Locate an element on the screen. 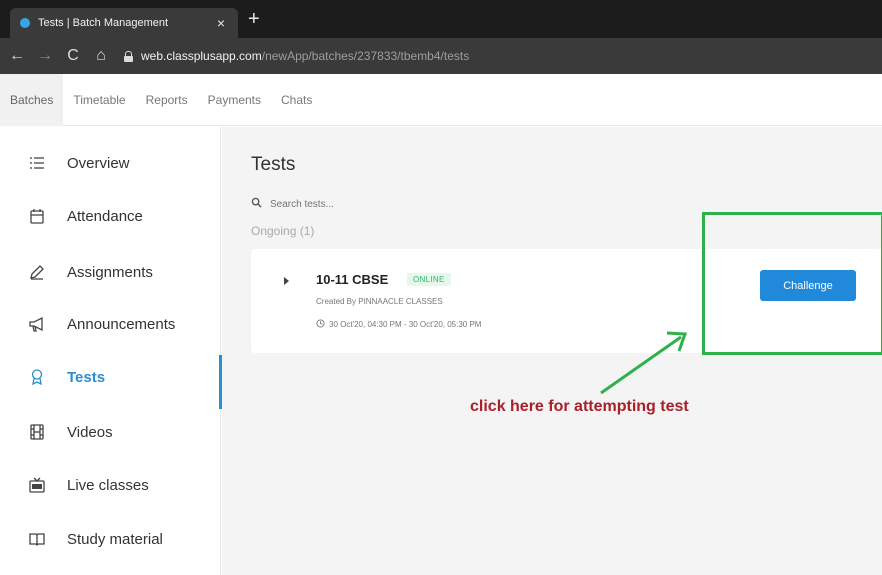 The height and width of the screenshot is (575, 882). search-bar is located at coordinates (340, 204).